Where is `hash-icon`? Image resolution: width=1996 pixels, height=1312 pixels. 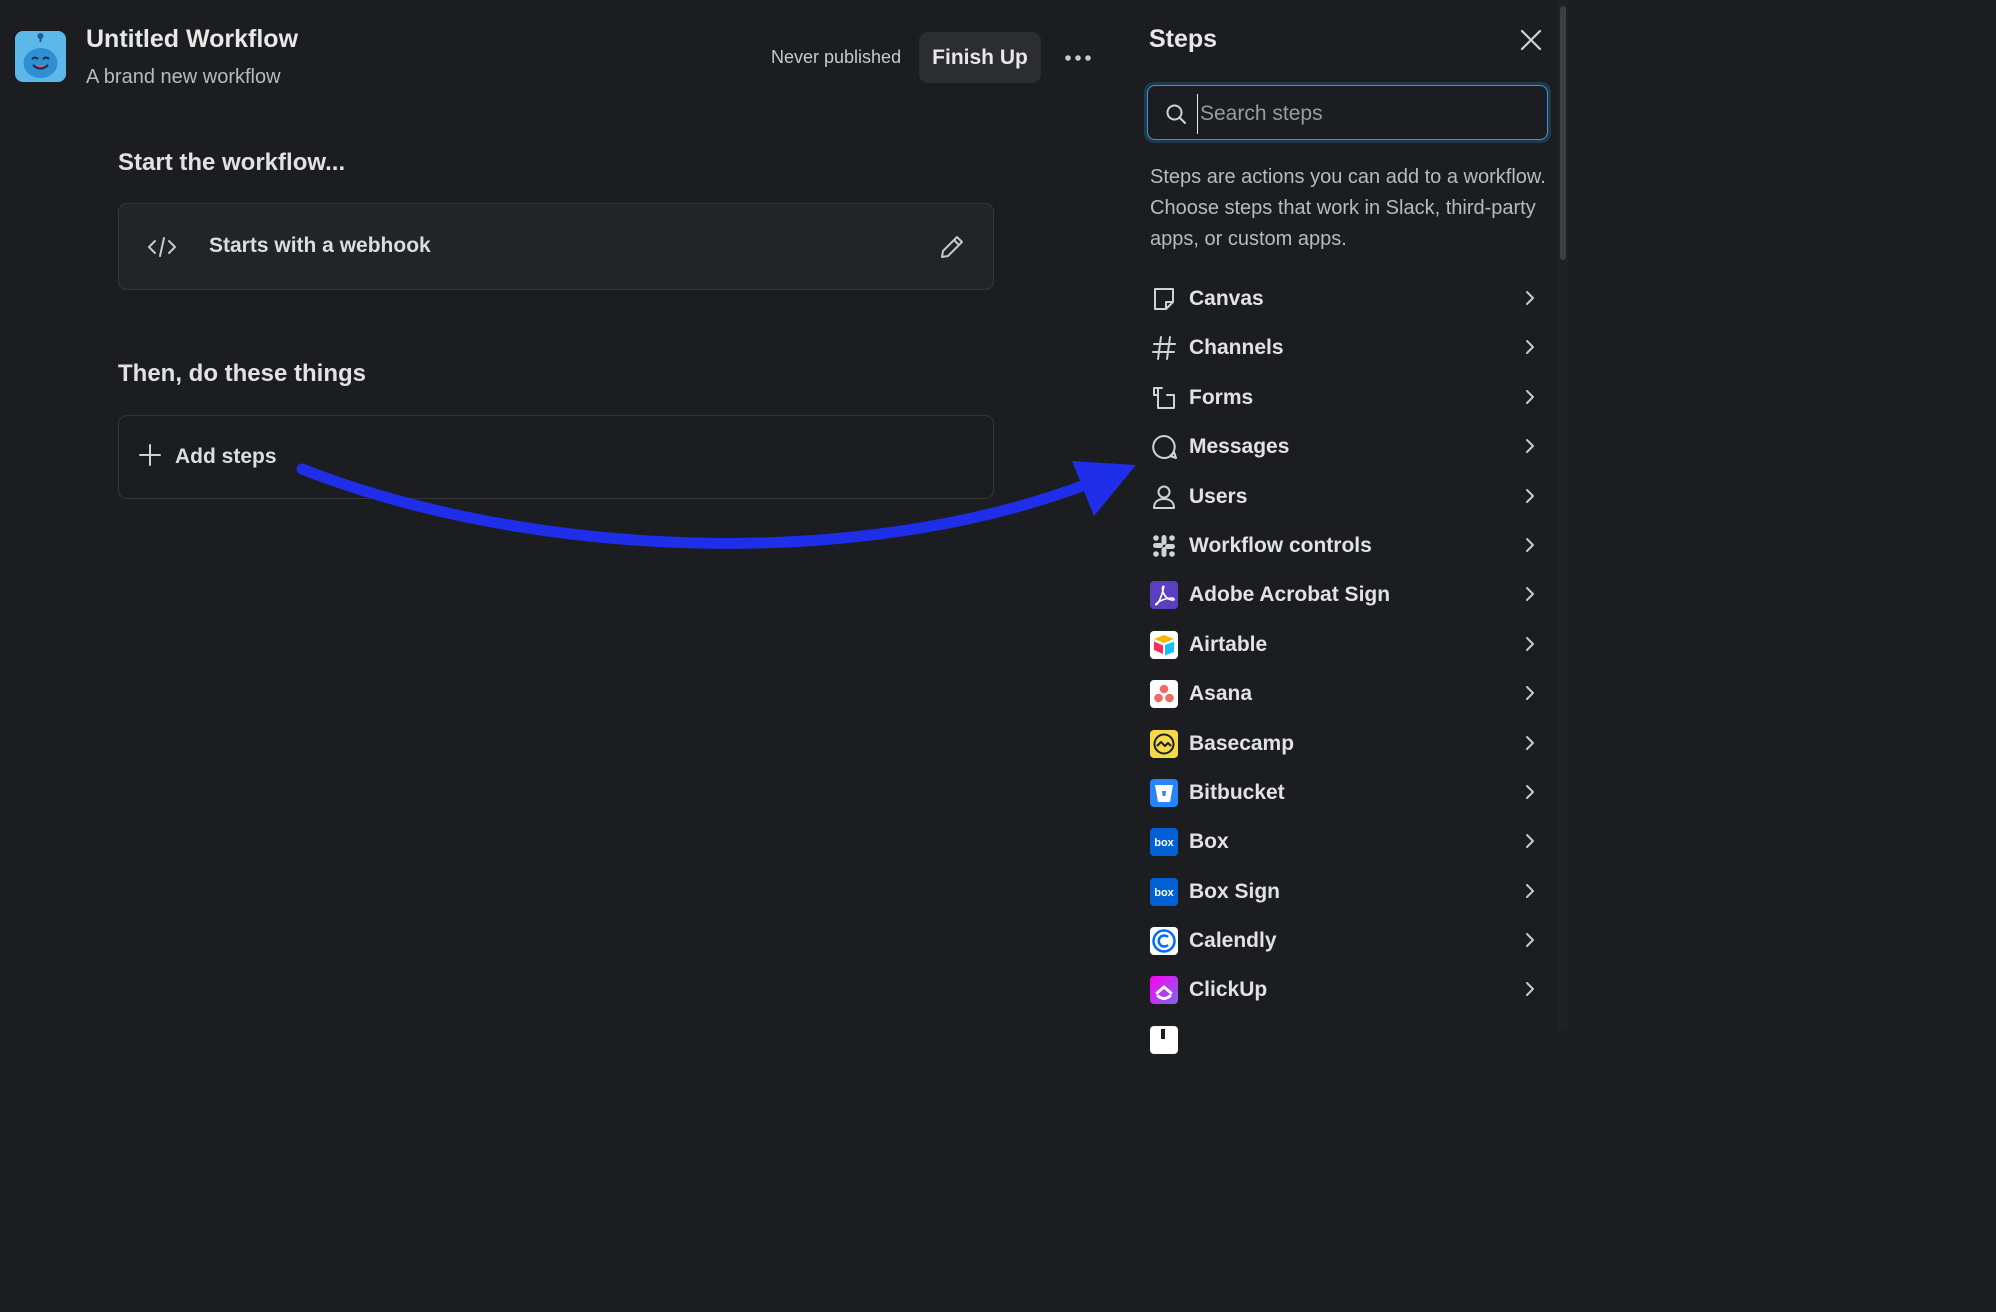
hash-icon is located at coordinates (1164, 348).